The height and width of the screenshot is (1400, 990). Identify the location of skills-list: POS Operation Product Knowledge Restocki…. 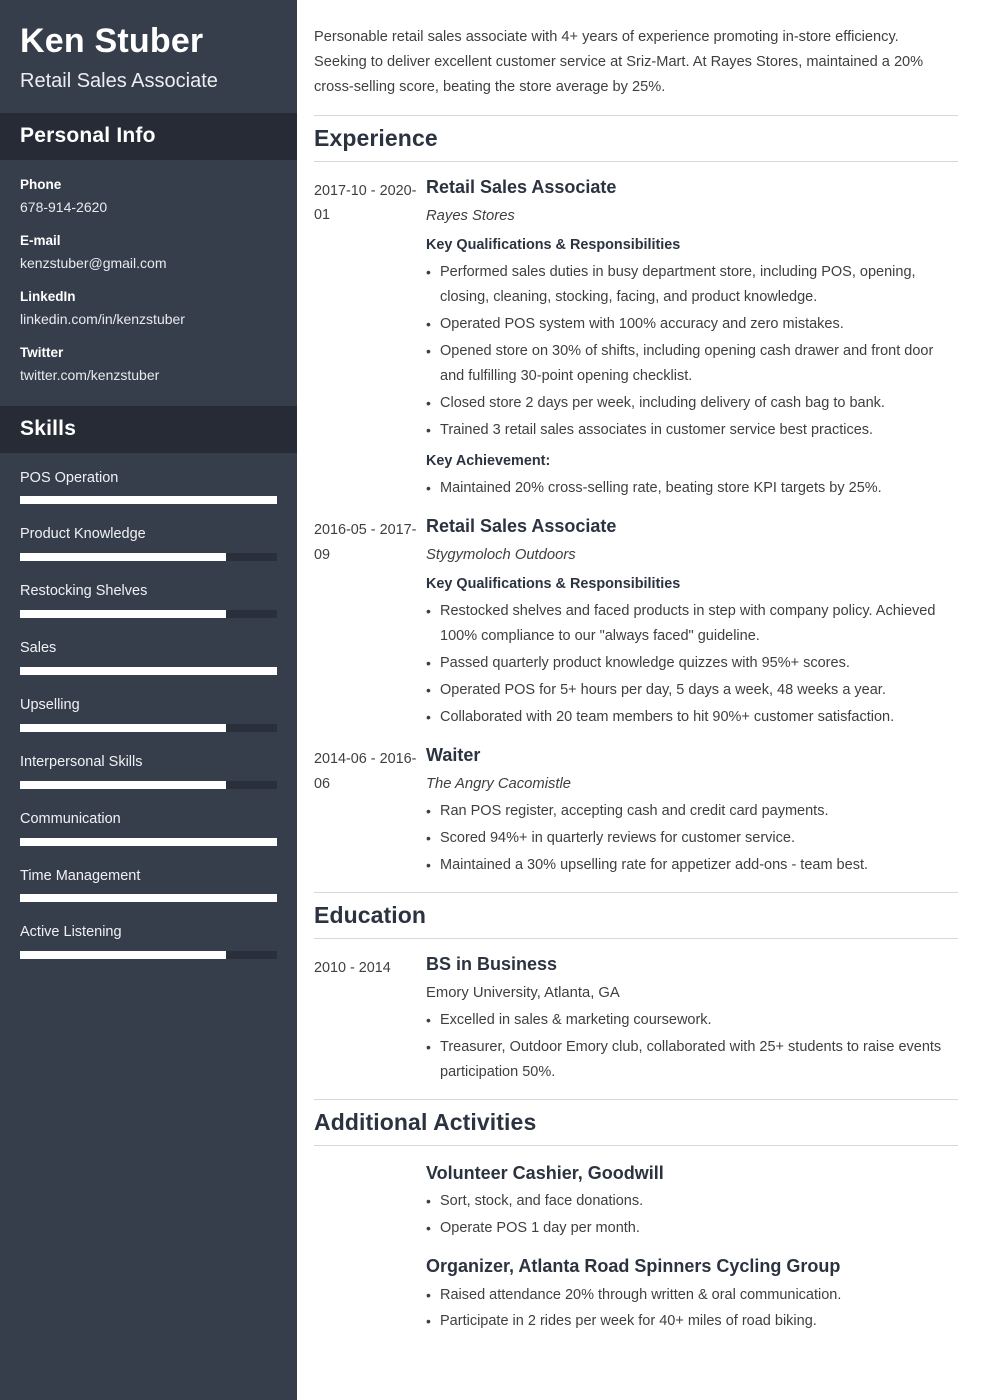
(148, 729).